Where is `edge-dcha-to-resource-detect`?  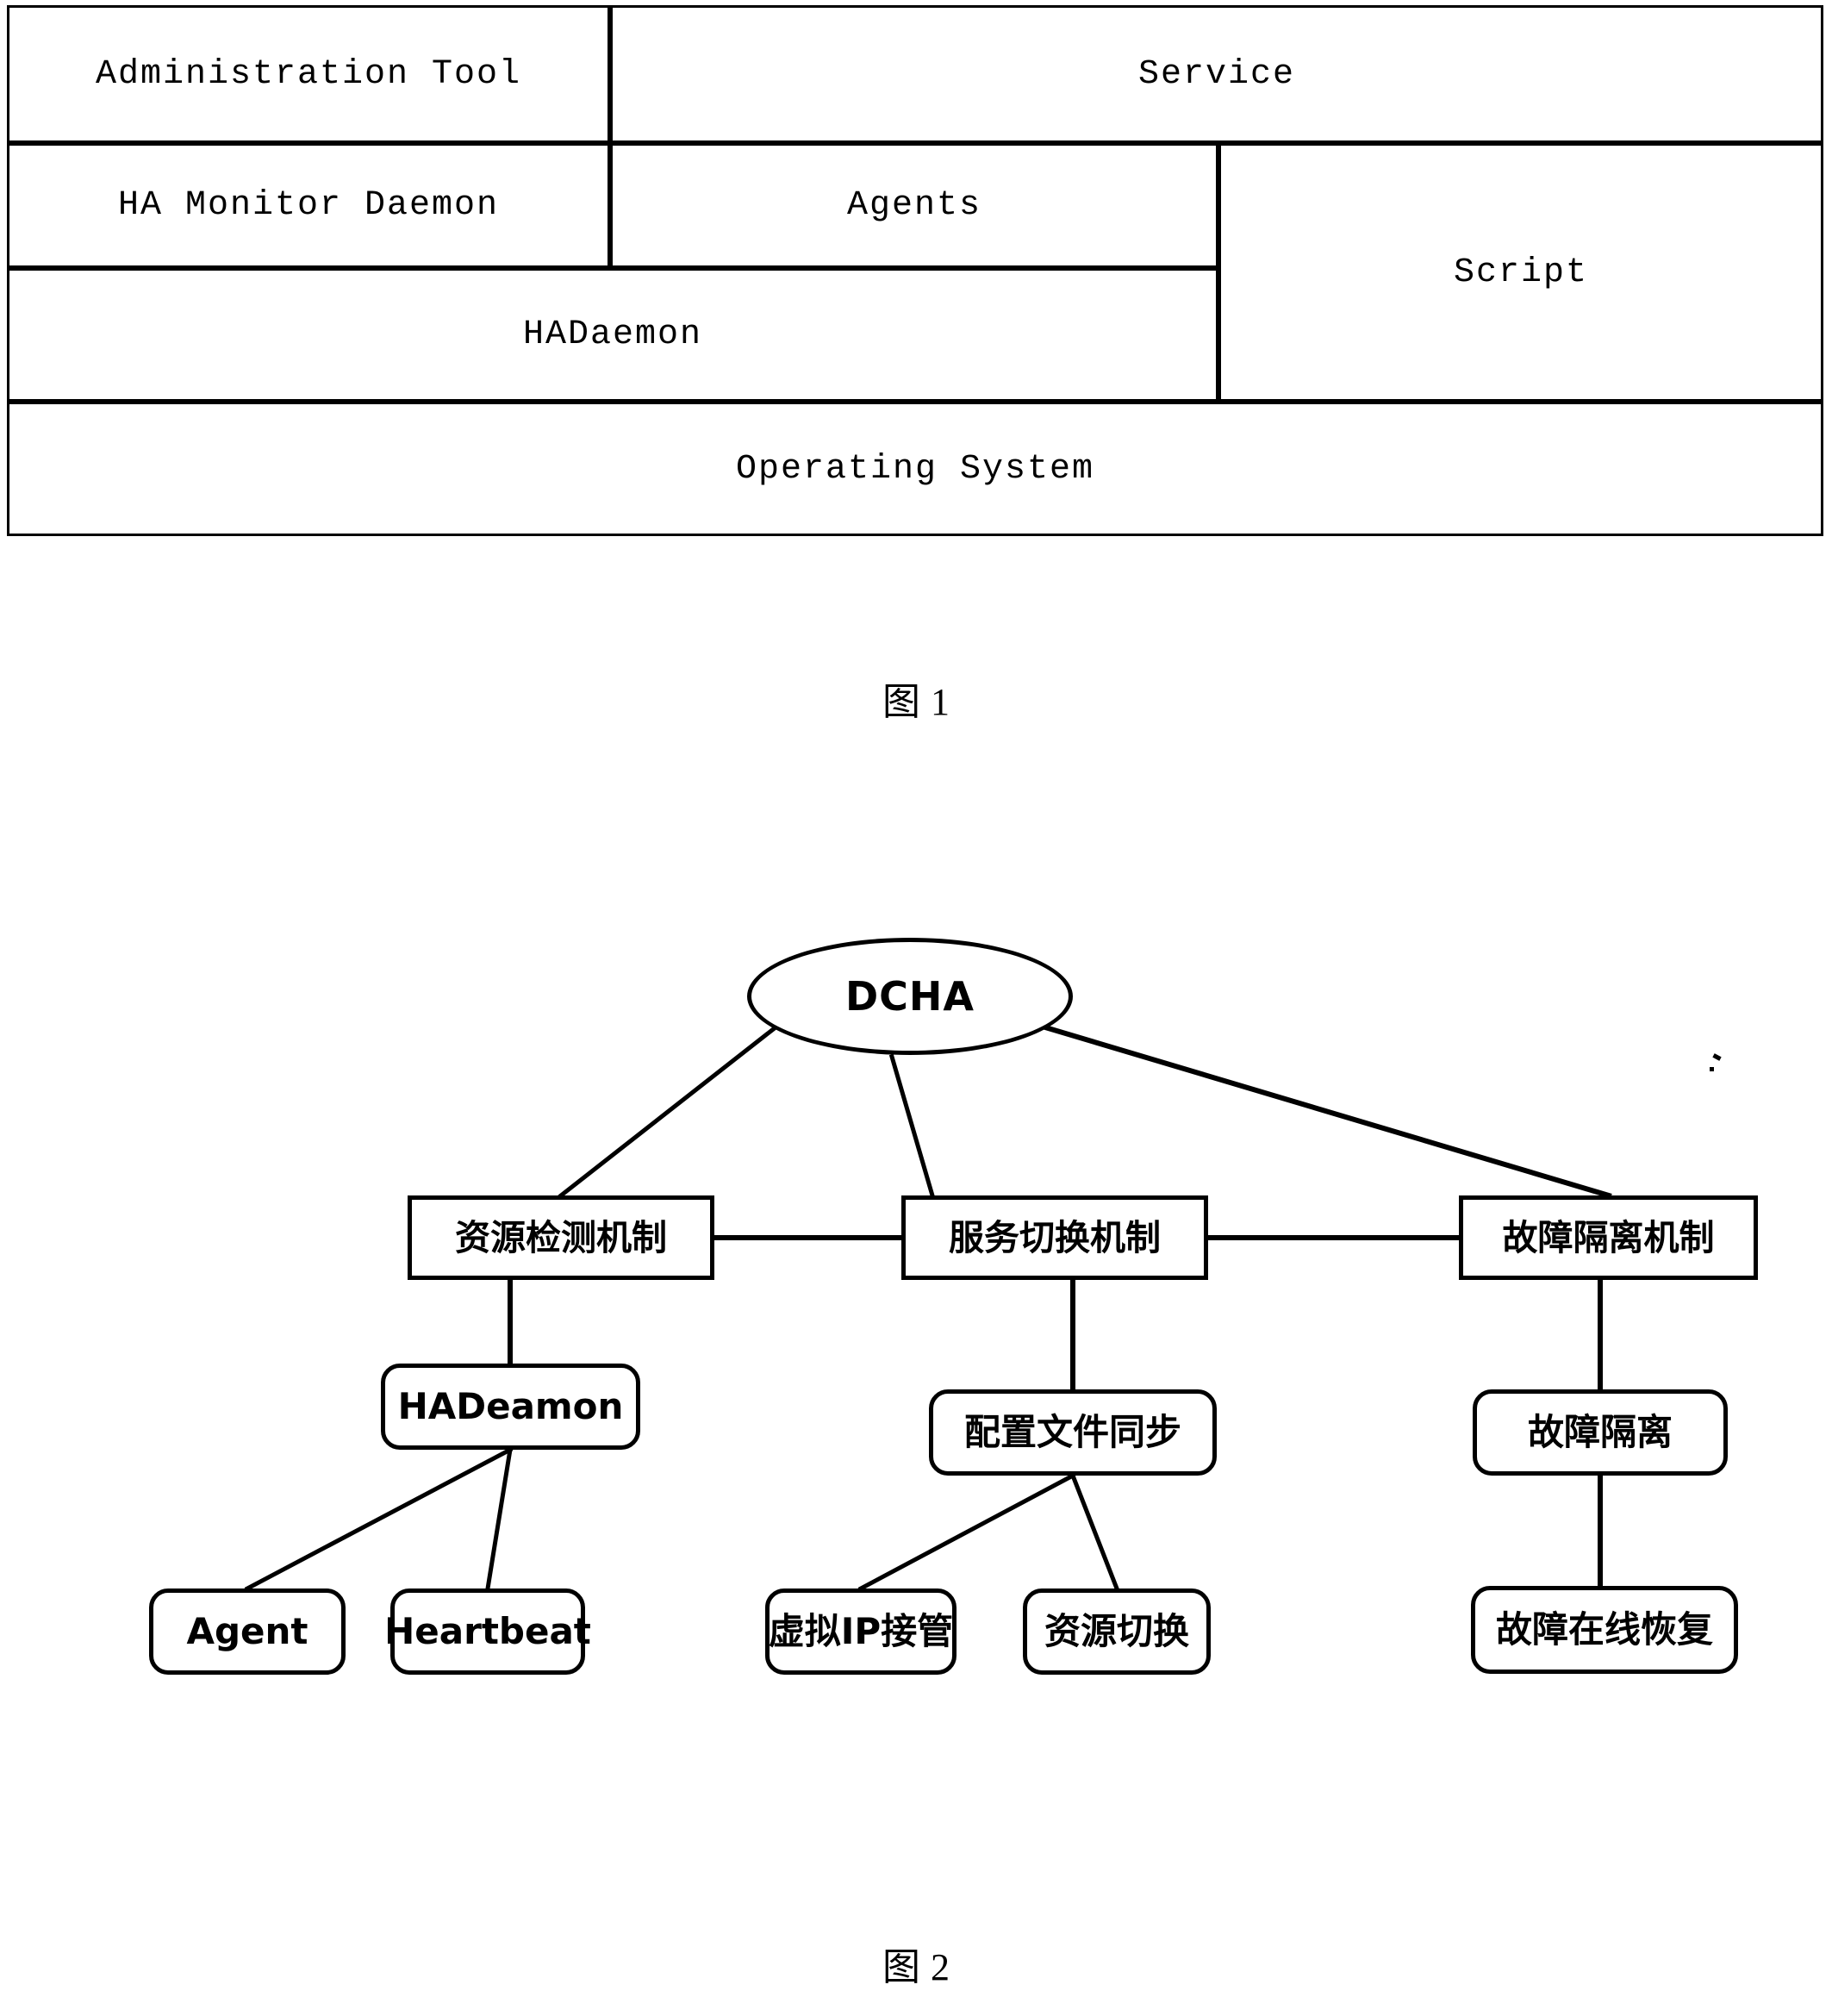
edge-dcha-to-resource-detect is located at coordinates (668, 1111).